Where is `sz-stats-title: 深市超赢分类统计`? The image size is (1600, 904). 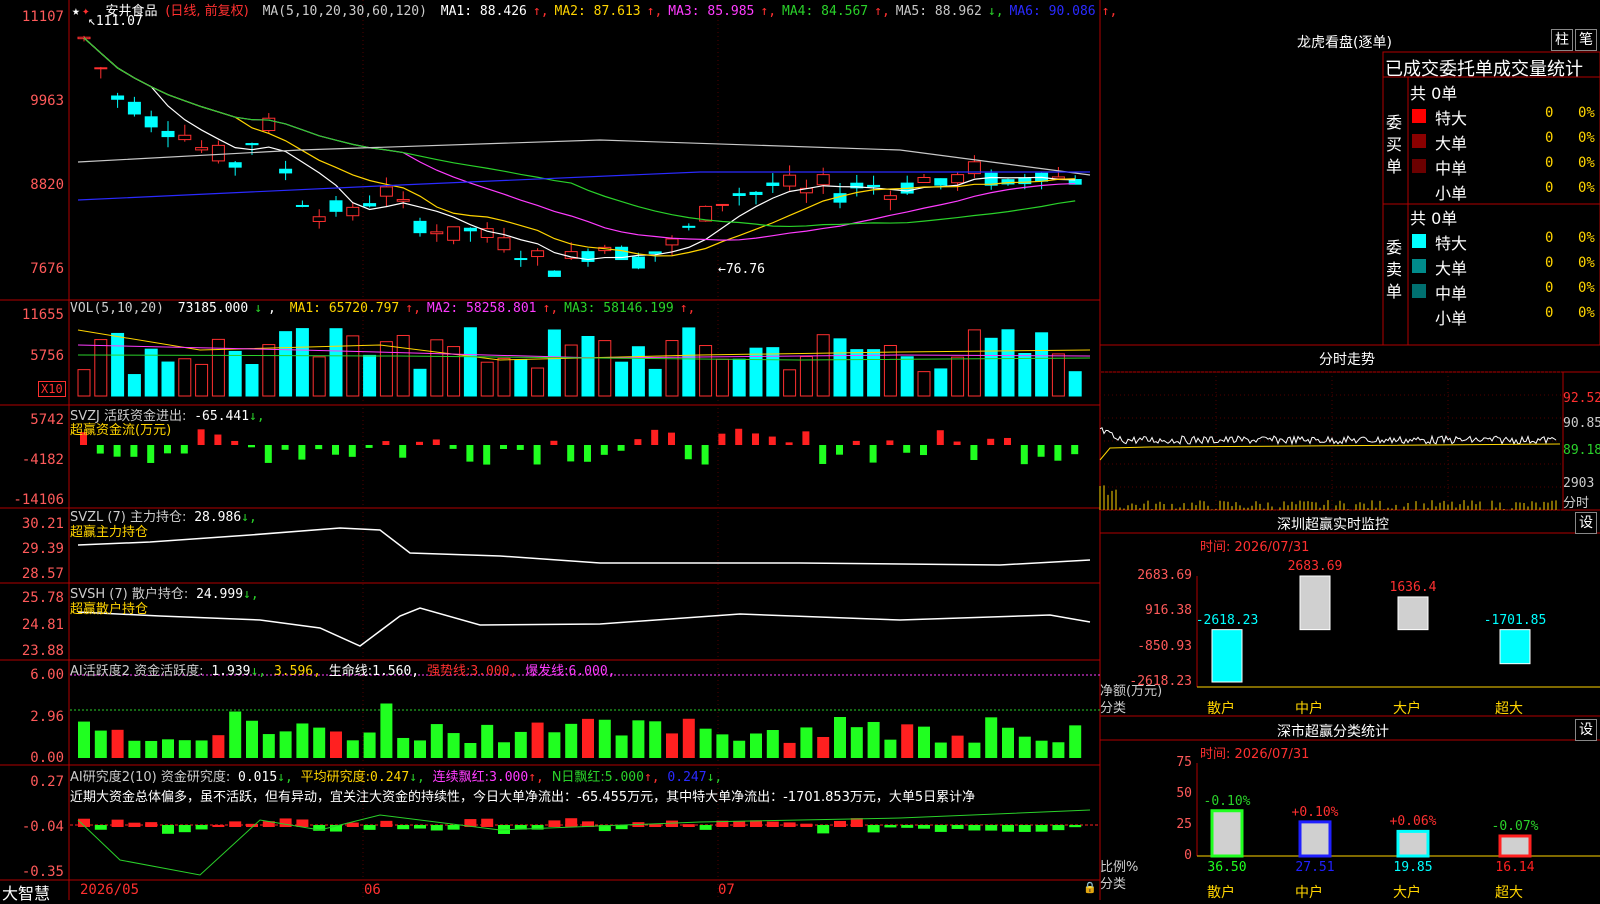 sz-stats-title: 深市超赢分类统计 is located at coordinates (1333, 732).